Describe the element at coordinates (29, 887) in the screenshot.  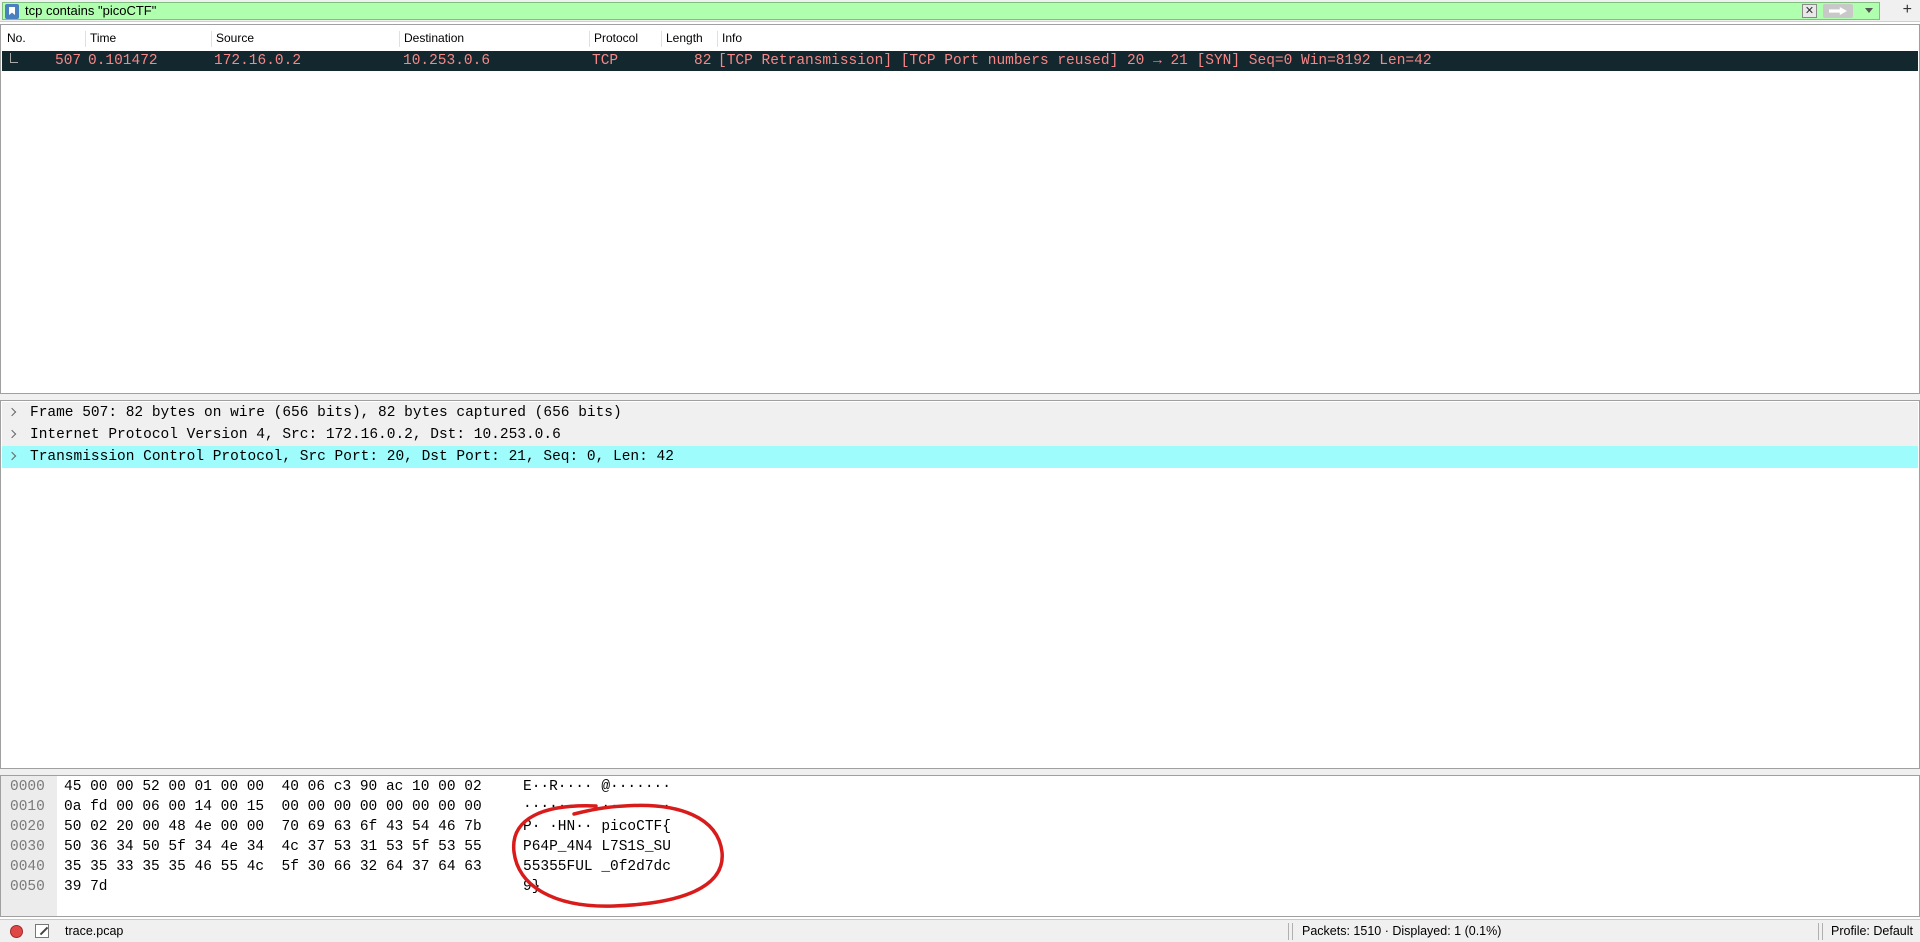
I see `byte-offset: 0050` at that location.